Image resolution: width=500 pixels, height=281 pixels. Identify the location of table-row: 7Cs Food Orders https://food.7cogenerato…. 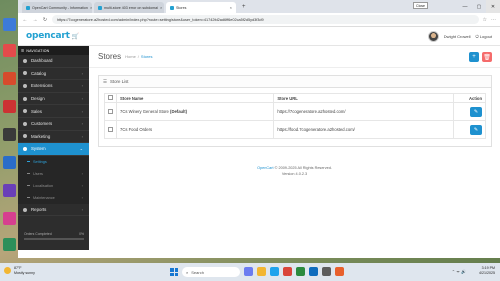
(295, 129).